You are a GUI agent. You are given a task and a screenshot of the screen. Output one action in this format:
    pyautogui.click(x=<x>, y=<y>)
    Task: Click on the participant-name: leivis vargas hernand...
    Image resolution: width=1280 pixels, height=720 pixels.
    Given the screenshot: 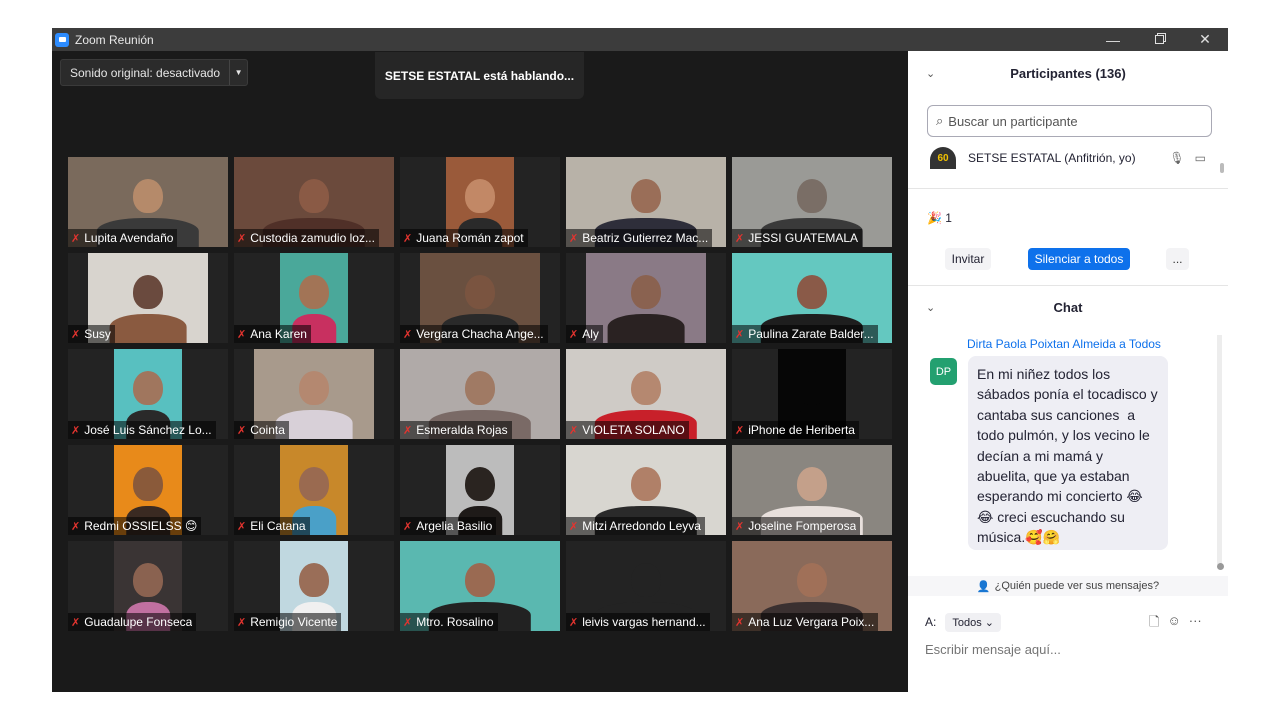 What is the action you would take?
    pyautogui.click(x=644, y=622)
    